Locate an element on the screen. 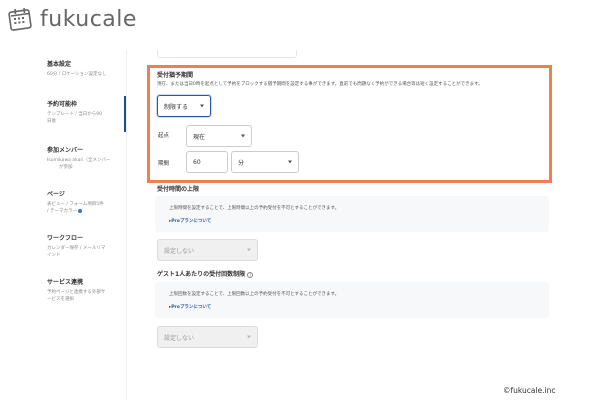 This screenshot has width=600, height=400. sidebar-item-summary: Isumikawa akari（全メンバー is located at coordinates (79, 160).